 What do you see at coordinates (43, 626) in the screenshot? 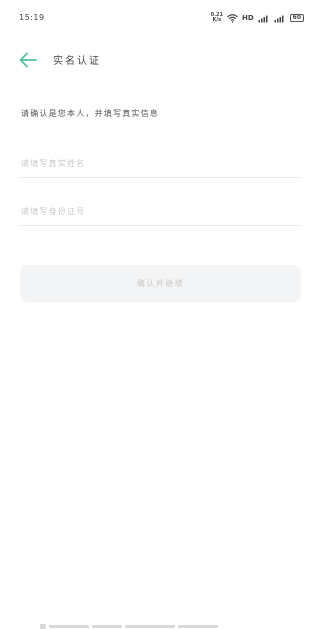
I see `checkbox-icon` at bounding box center [43, 626].